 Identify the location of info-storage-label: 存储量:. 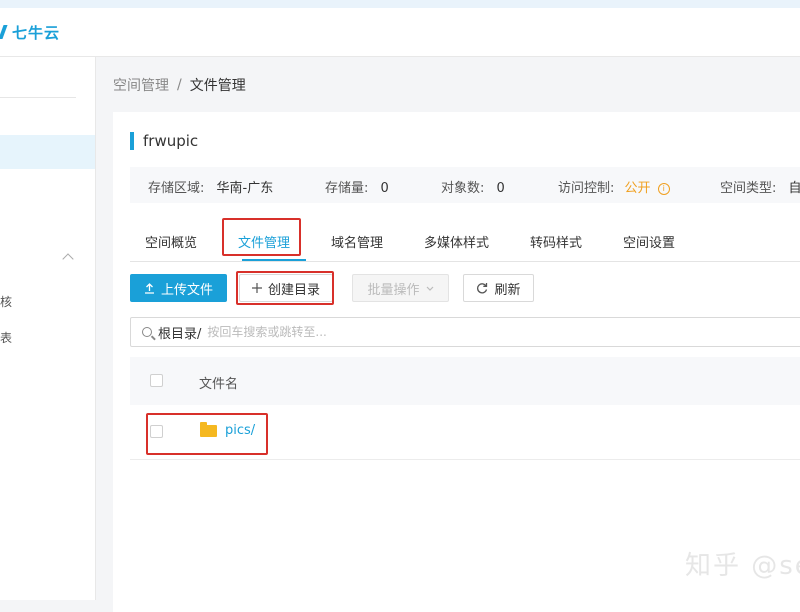
(347, 188).